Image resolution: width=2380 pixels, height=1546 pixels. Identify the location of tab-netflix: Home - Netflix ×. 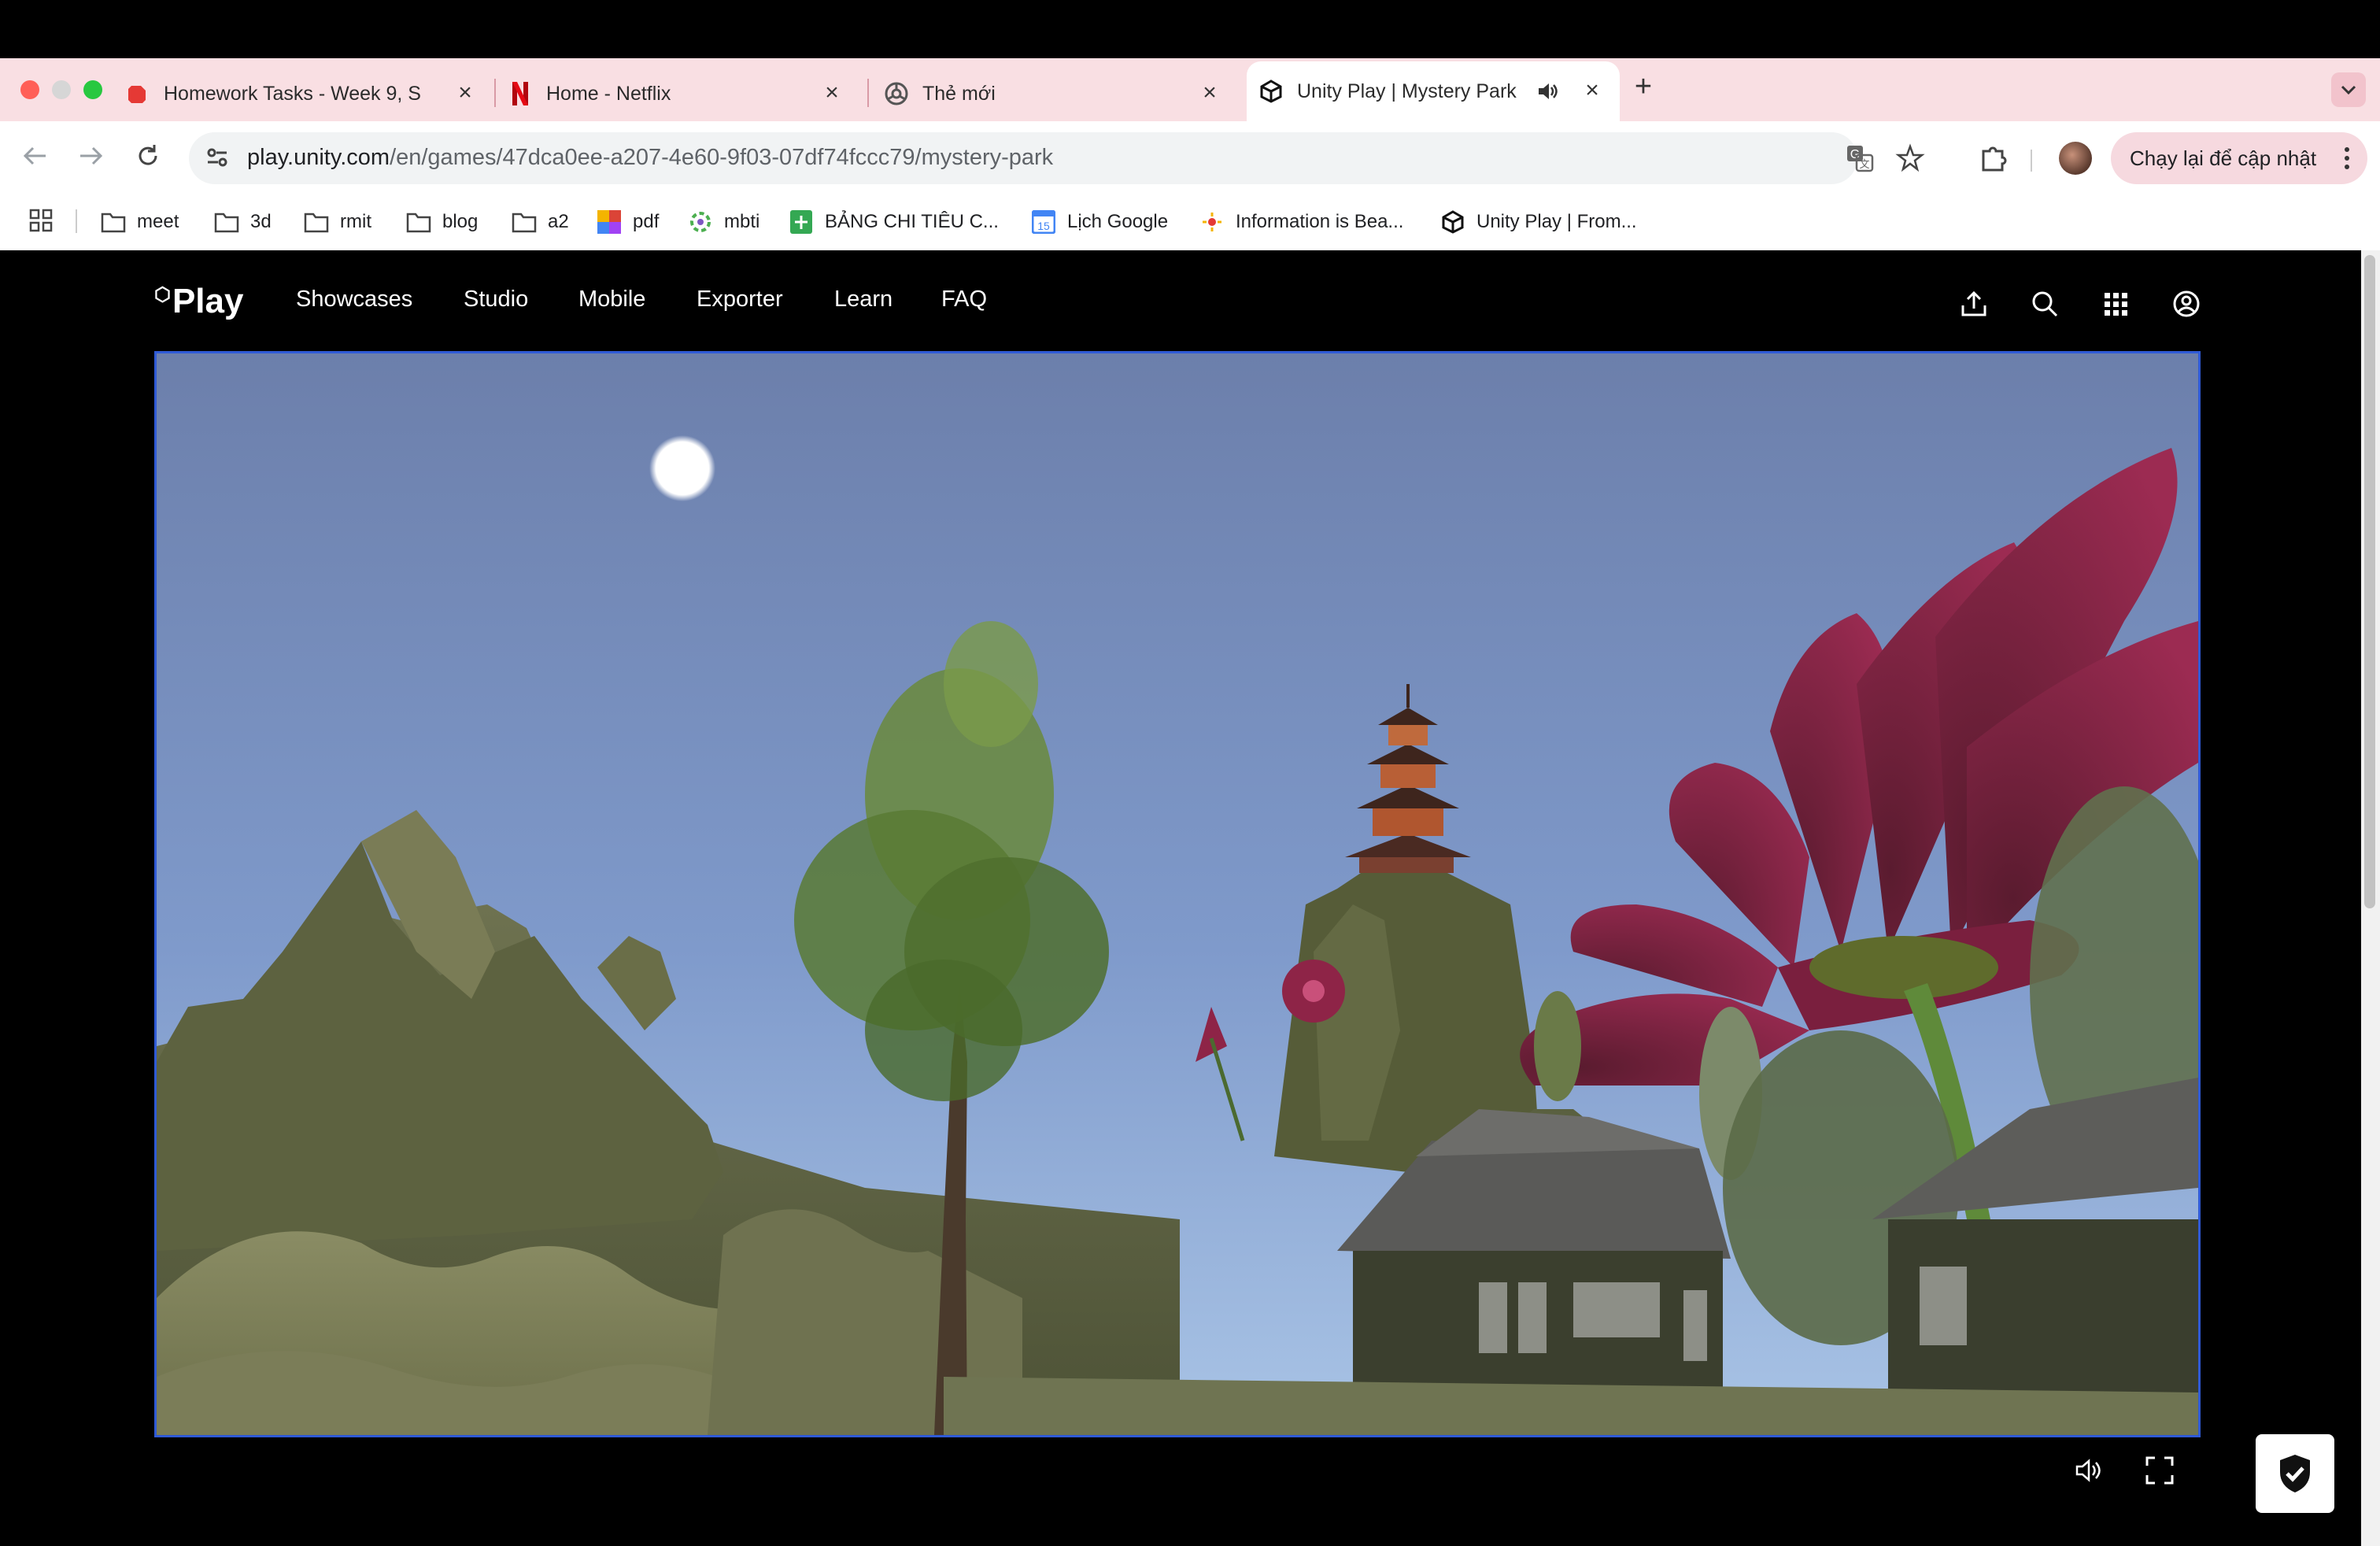
(683, 94).